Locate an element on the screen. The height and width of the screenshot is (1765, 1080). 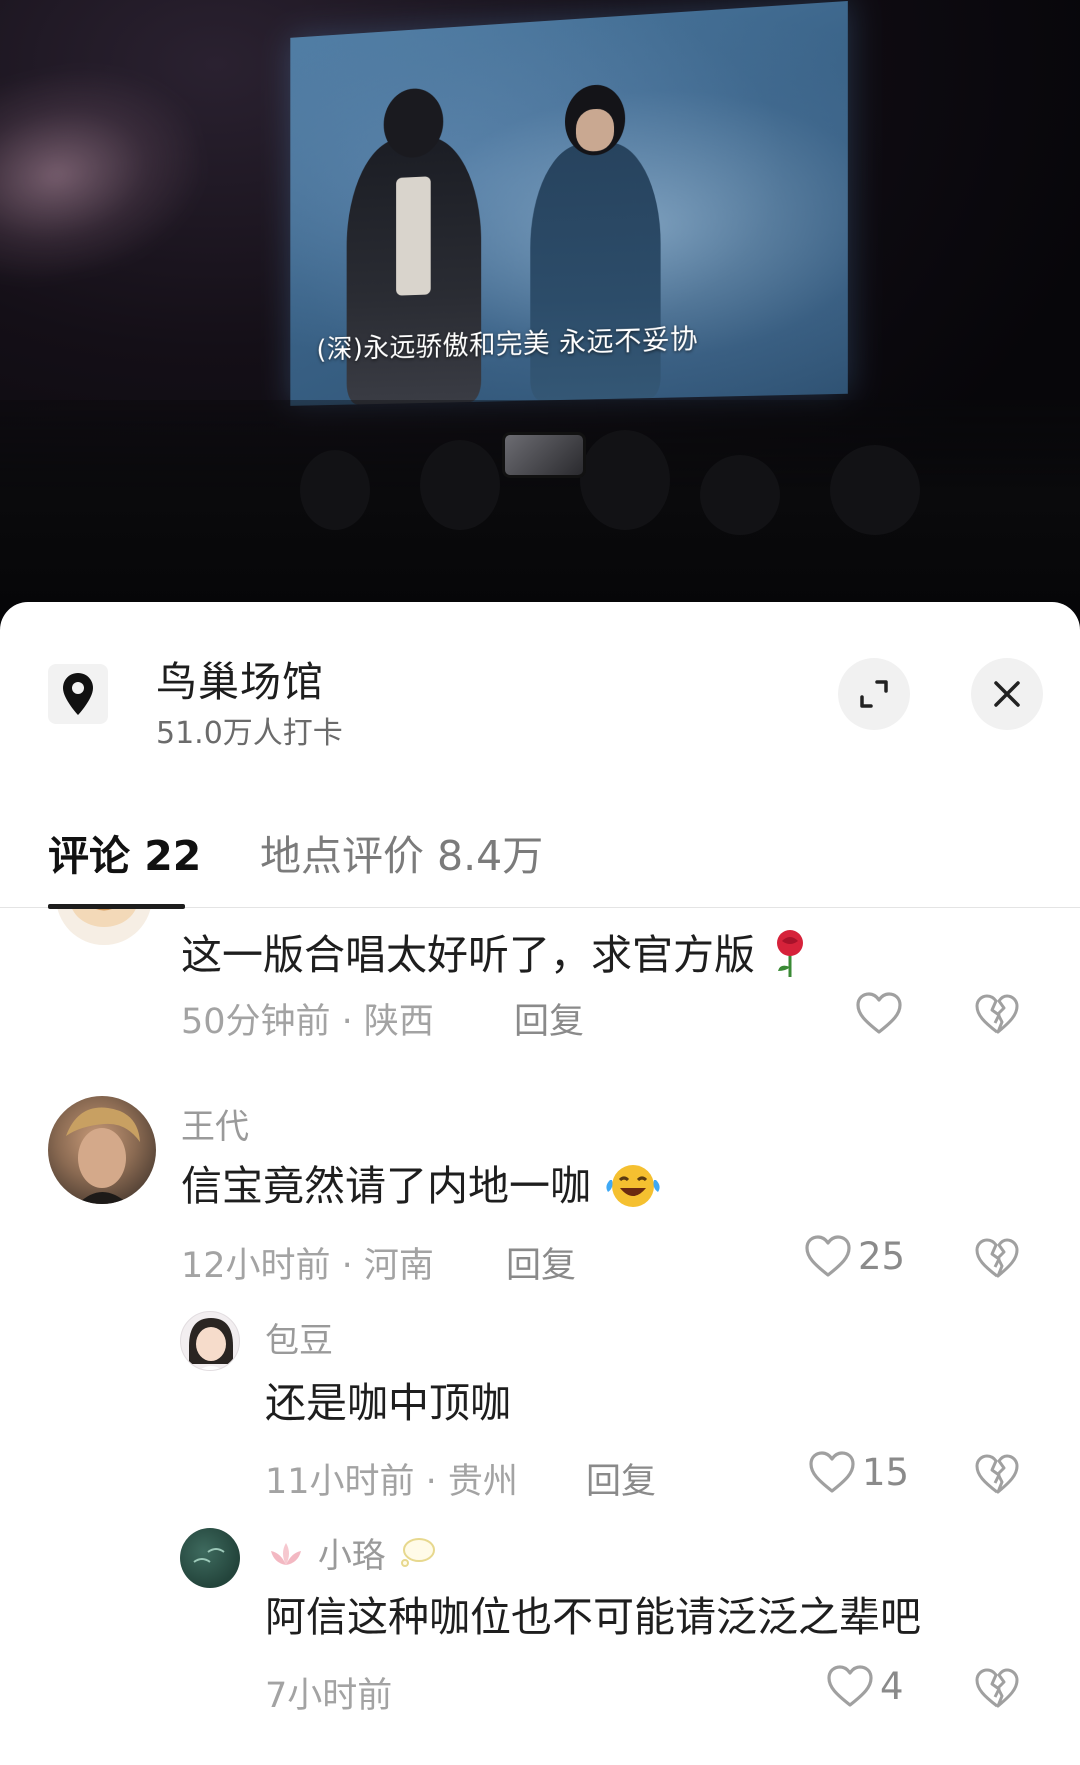
place-name: 鸟巢场馆 is located at coordinates (240, 678).